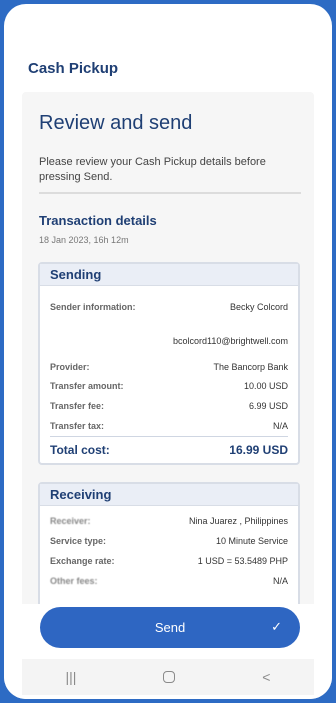 The width and height of the screenshot is (336, 703). What do you see at coordinates (169, 406) in the screenshot?
I see `fee-row: Transfer fee: 6.99 USD` at bounding box center [169, 406].